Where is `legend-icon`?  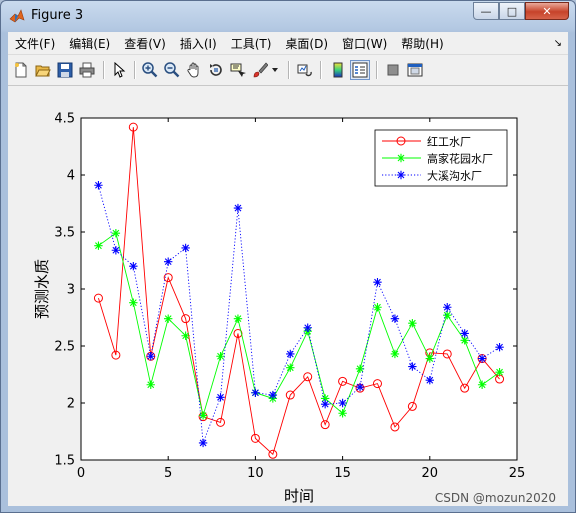 legend-icon is located at coordinates (360, 70).